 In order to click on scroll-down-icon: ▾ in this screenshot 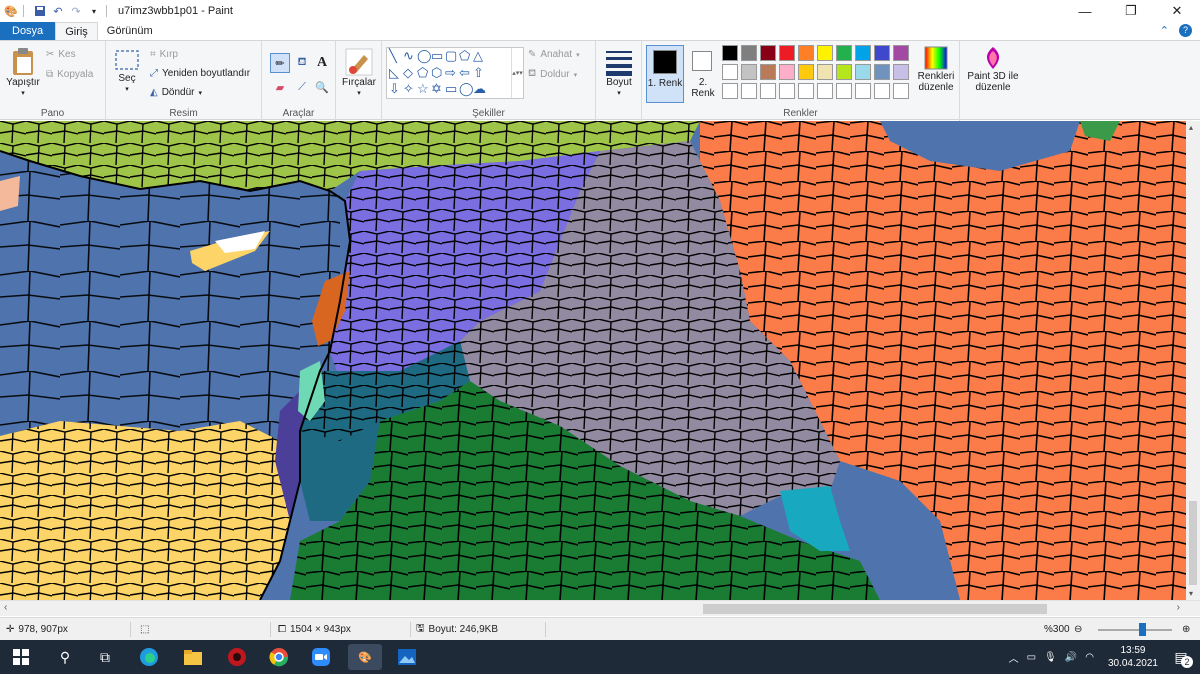, I will do `click(1191, 593)`.